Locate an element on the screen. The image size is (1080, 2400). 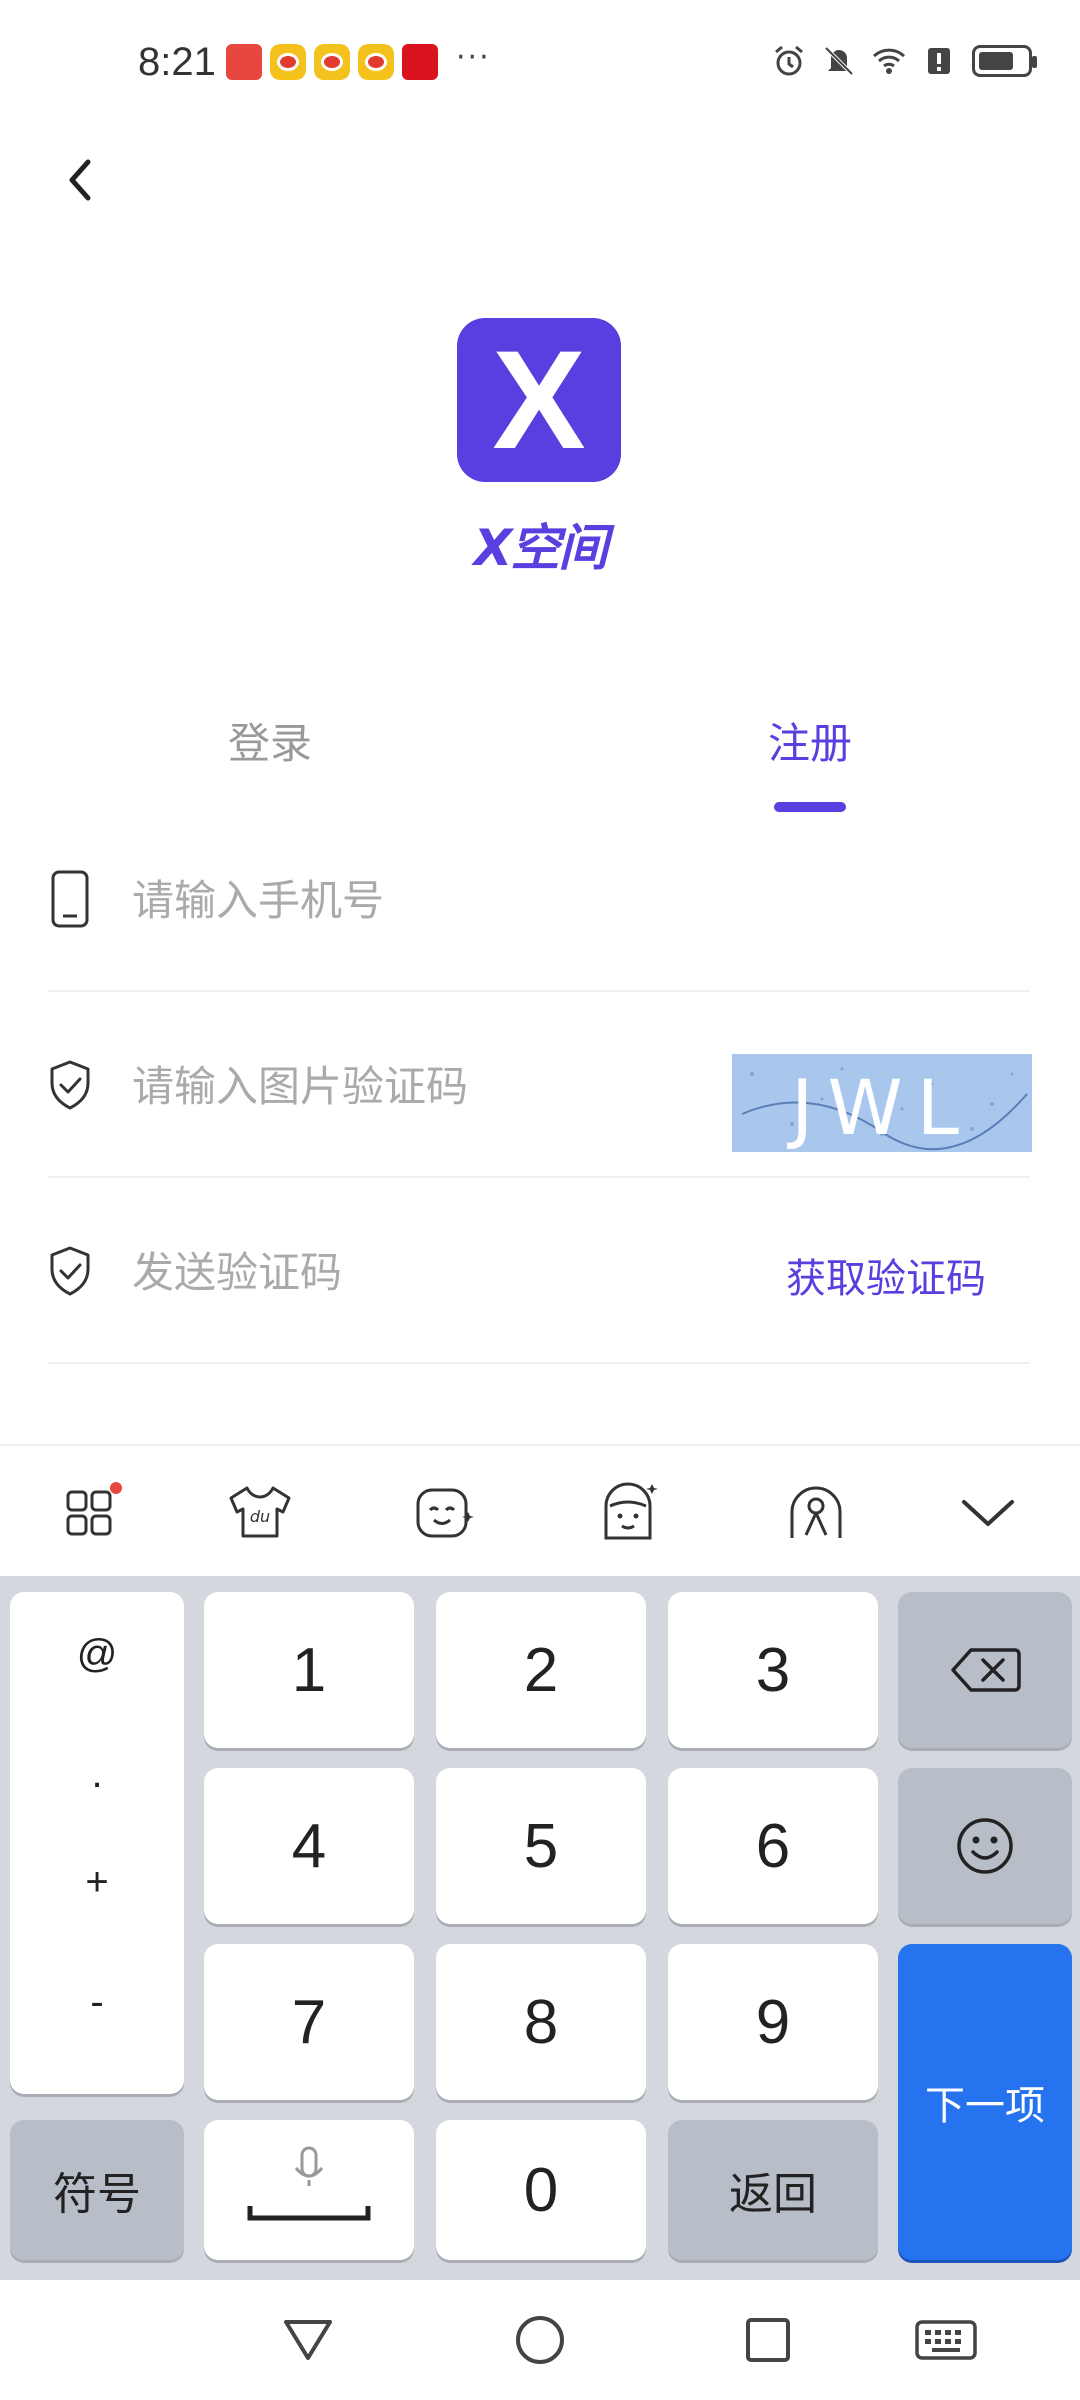
symbol-key-plus: + is located at coordinates (97, 1882).